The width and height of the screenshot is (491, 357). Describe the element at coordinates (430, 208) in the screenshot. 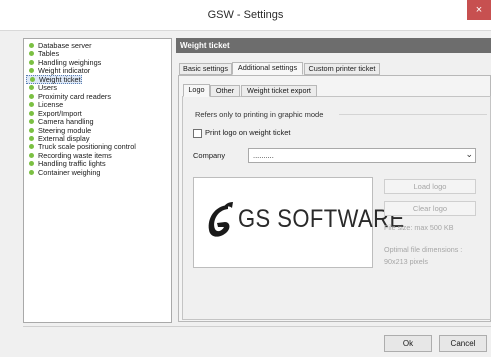

I see `clear-logo-button: Clear logo` at that location.